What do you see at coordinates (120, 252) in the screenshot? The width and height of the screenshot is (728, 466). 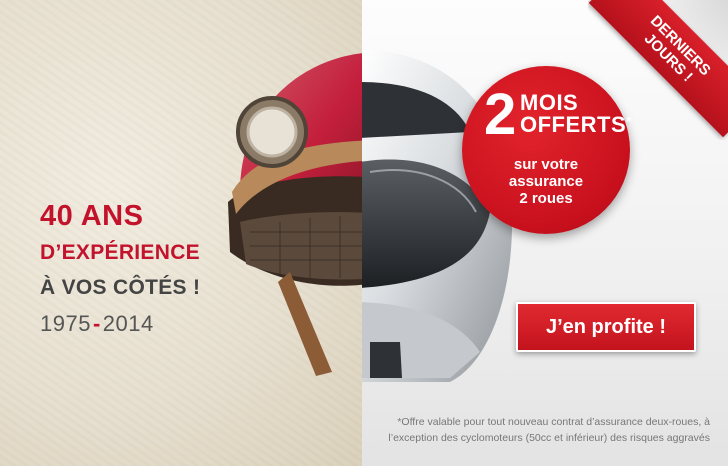 I see `headline-experience: D’EXPÉRIENCE` at bounding box center [120, 252].